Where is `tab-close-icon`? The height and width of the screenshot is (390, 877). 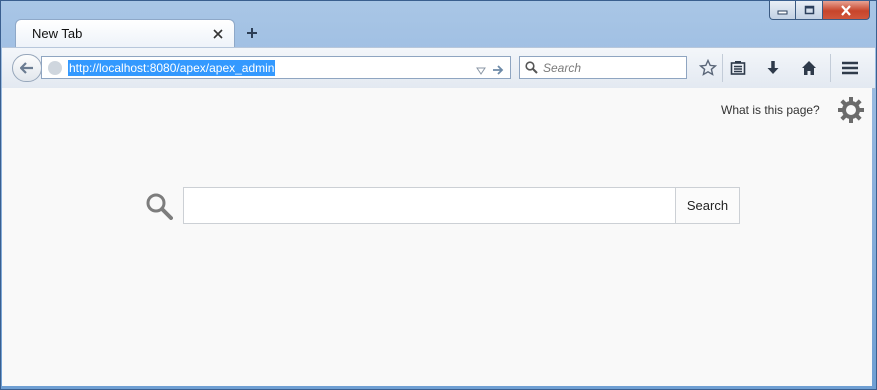 tab-close-icon is located at coordinates (218, 34).